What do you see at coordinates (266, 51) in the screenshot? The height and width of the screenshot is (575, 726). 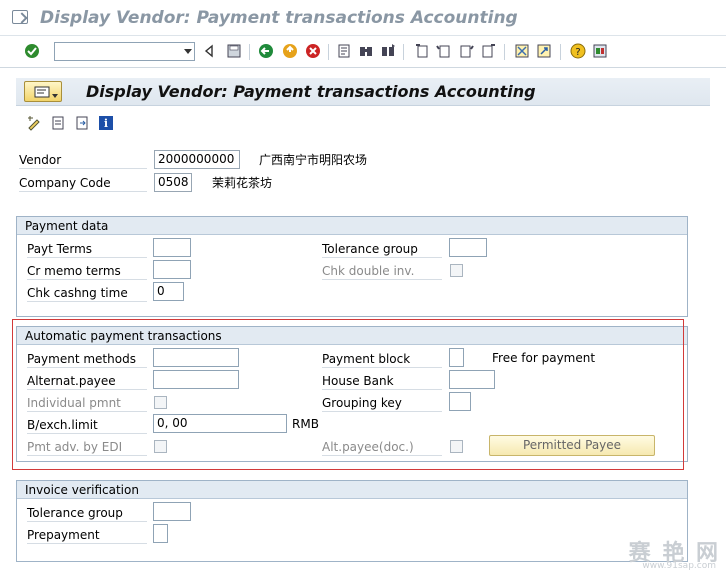 I see `back-icon` at bounding box center [266, 51].